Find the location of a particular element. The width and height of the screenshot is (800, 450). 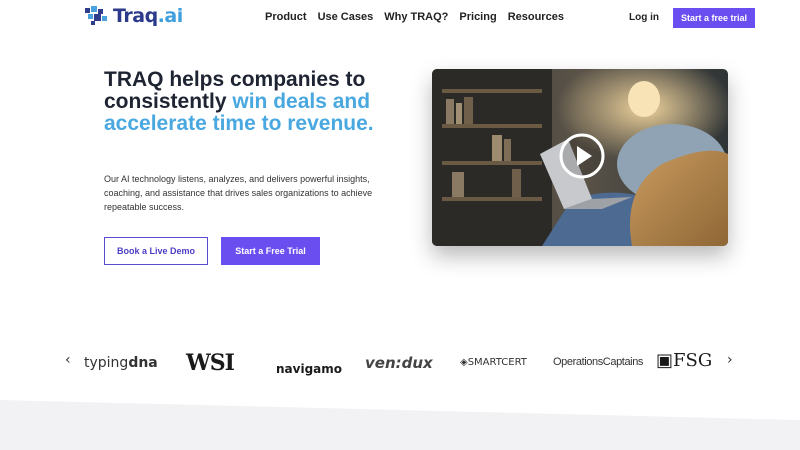

logo-typingdna: typingdna is located at coordinates (121, 363).